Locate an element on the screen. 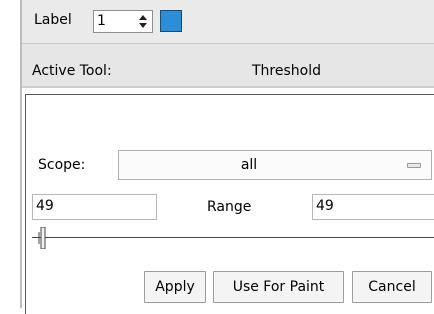  scope-selected-value: all is located at coordinates (249, 165).